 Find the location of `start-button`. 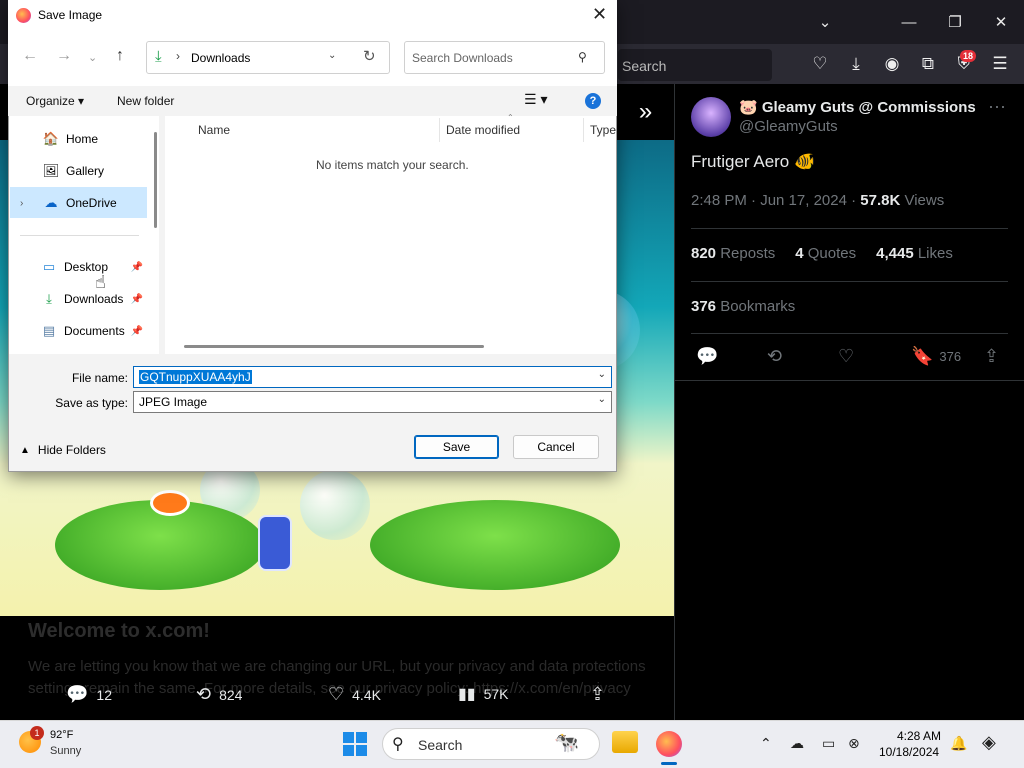

start-button is located at coordinates (355, 744).